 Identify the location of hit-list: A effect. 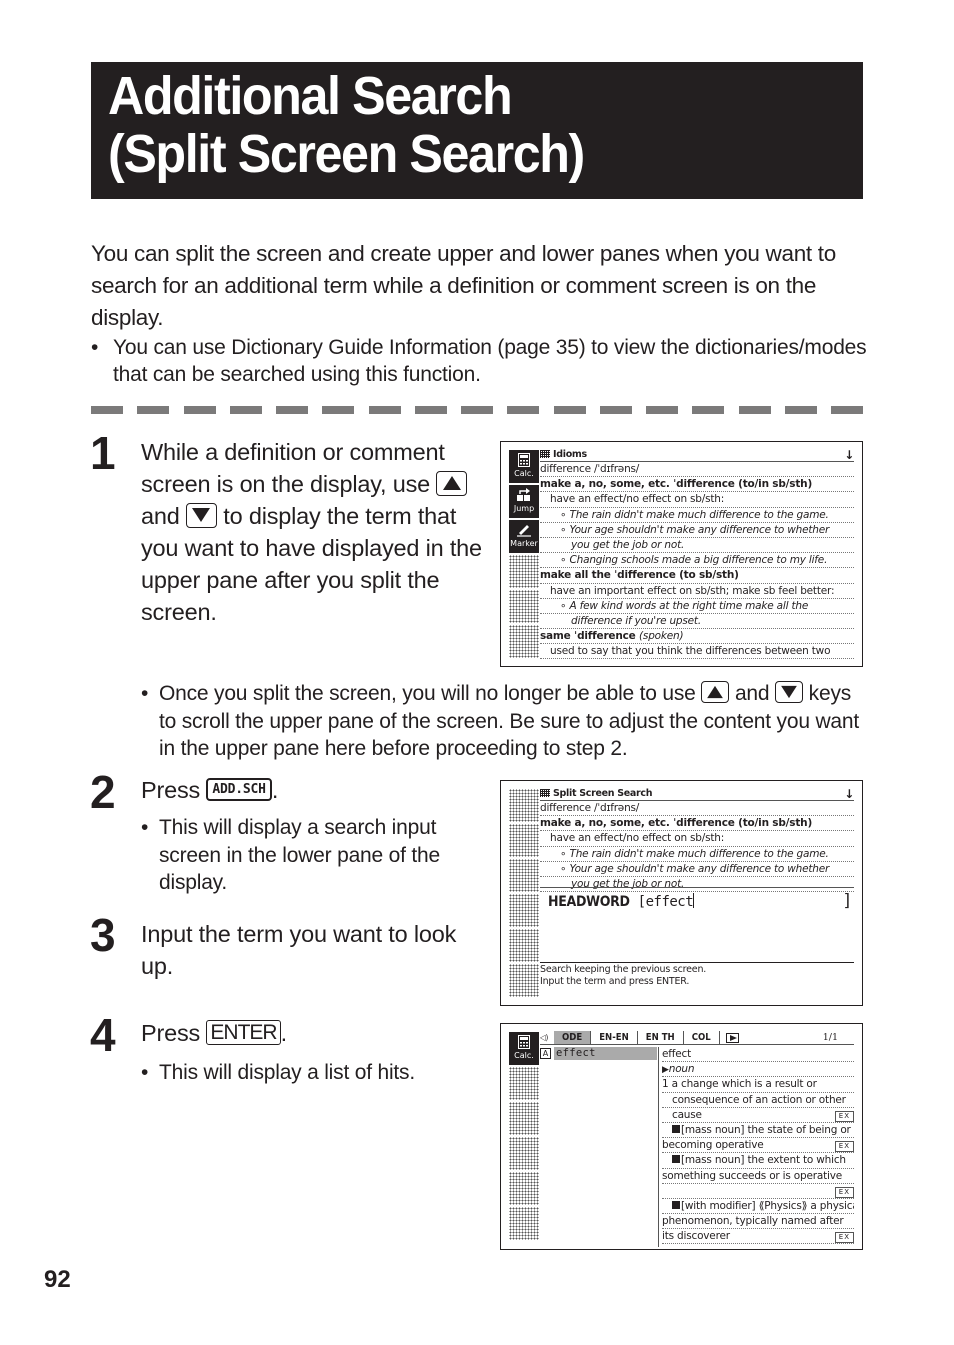
(598, 1053).